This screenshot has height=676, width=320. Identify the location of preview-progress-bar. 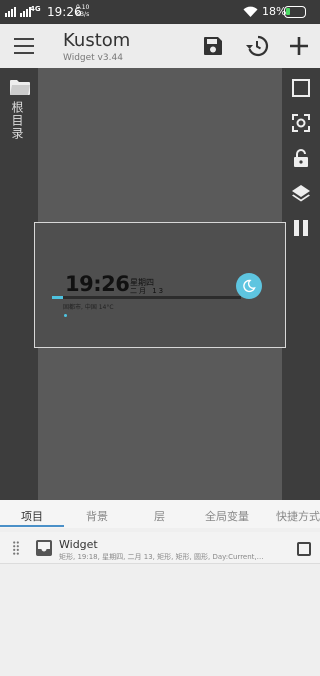
(146, 297).